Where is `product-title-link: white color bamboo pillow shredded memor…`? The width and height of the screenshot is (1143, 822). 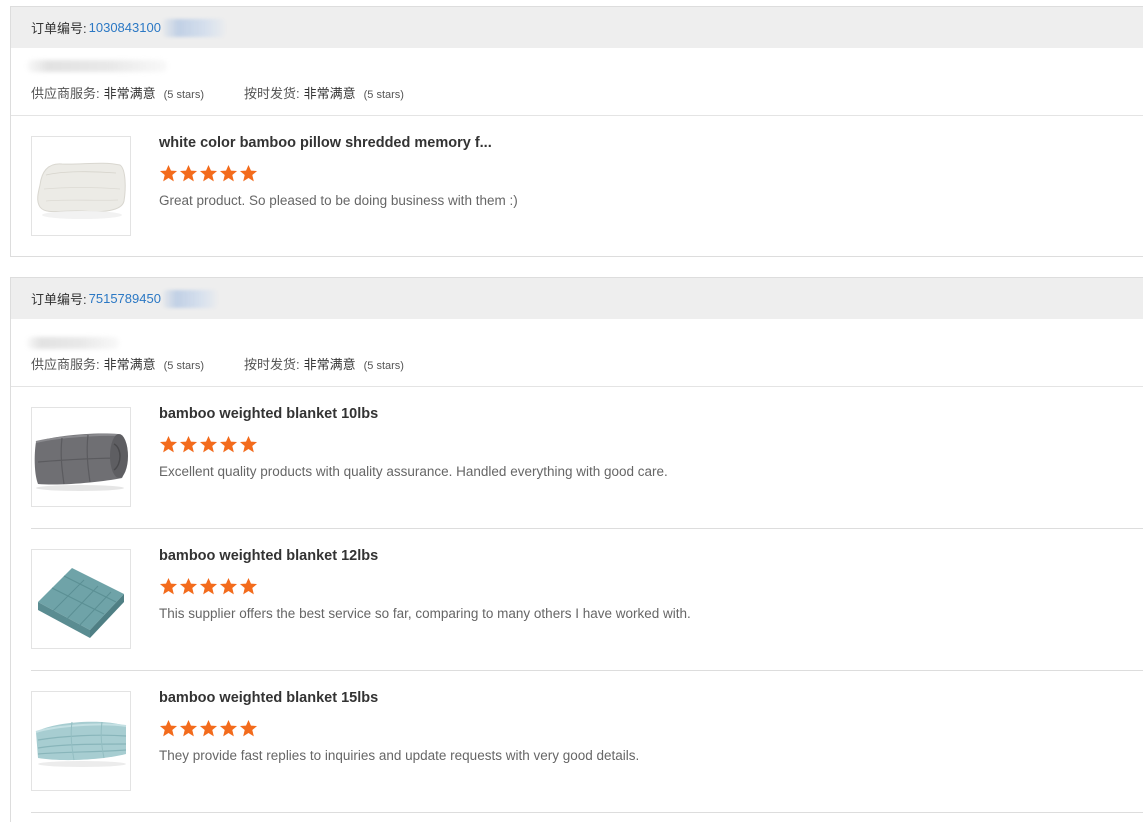 product-title-link: white color bamboo pillow shredded memor… is located at coordinates (325, 143).